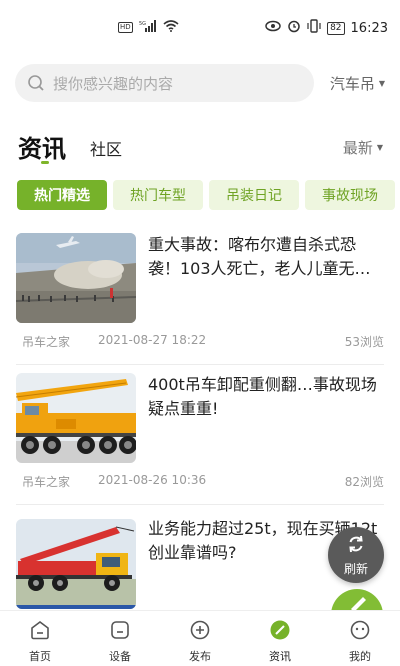  I want to click on svg-text: 5G, so click(142, 24).